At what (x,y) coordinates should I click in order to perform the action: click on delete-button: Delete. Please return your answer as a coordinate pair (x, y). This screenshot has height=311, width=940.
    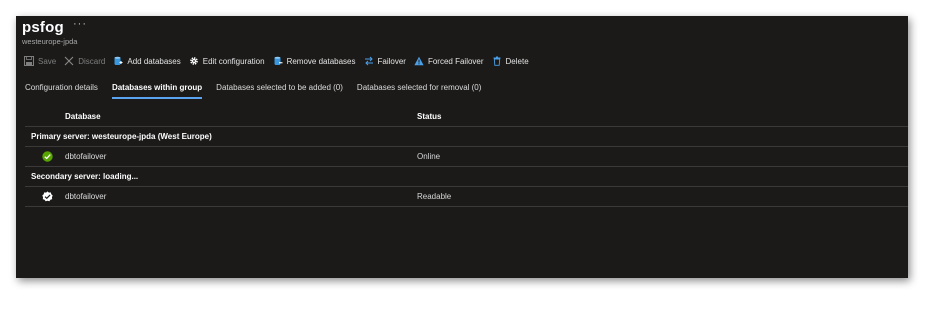
    Looking at the image, I should click on (510, 61).